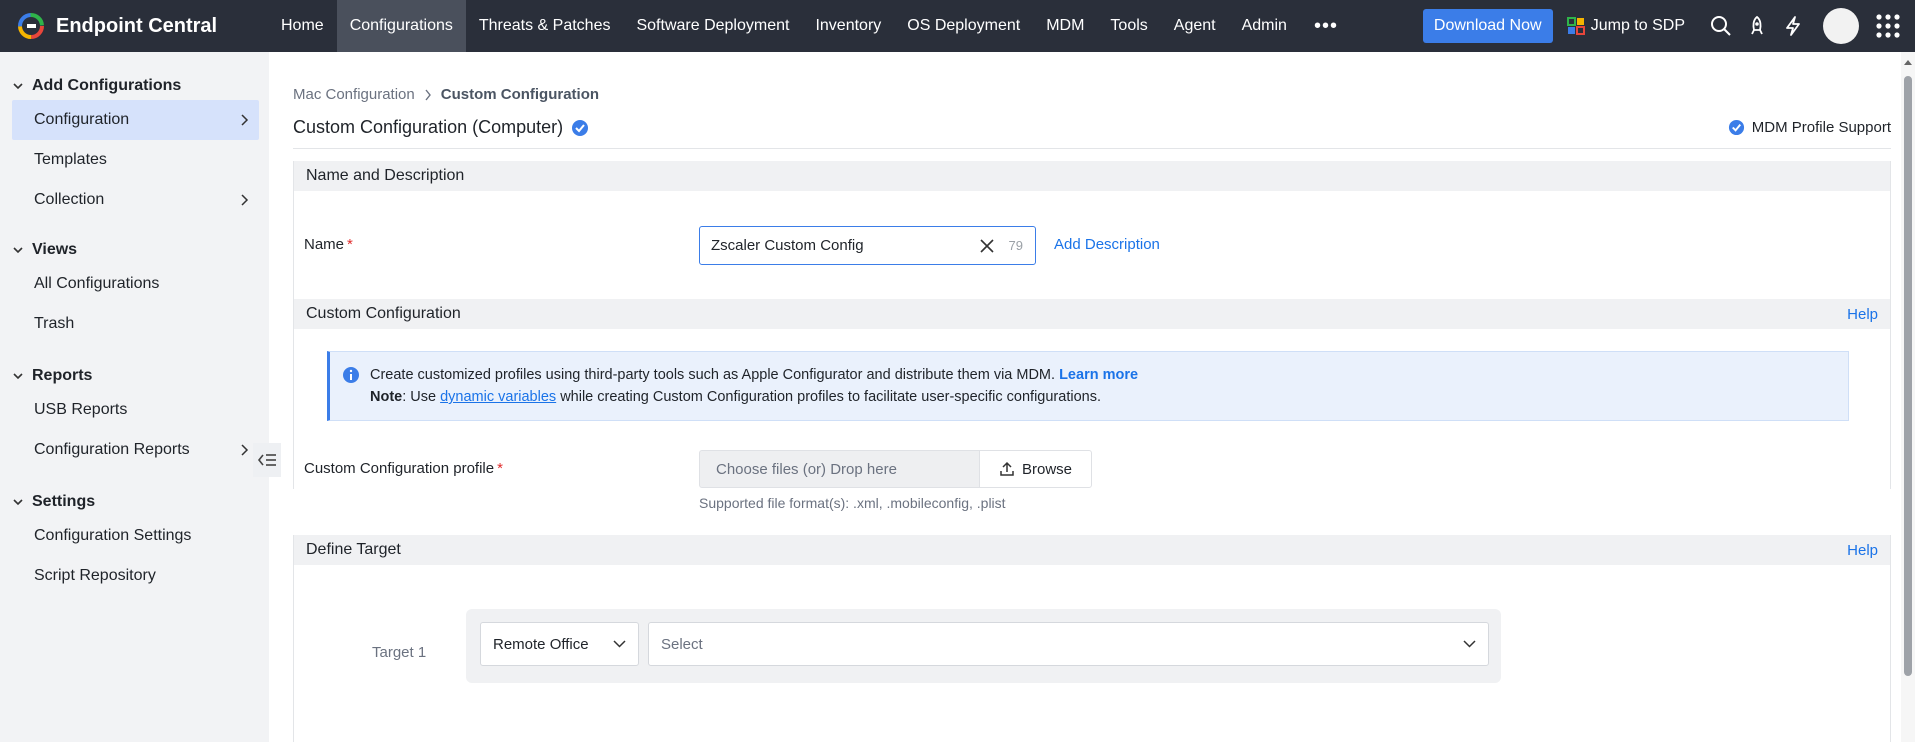  Describe the element at coordinates (1721, 26) in the screenshot. I see `search-icon` at that location.